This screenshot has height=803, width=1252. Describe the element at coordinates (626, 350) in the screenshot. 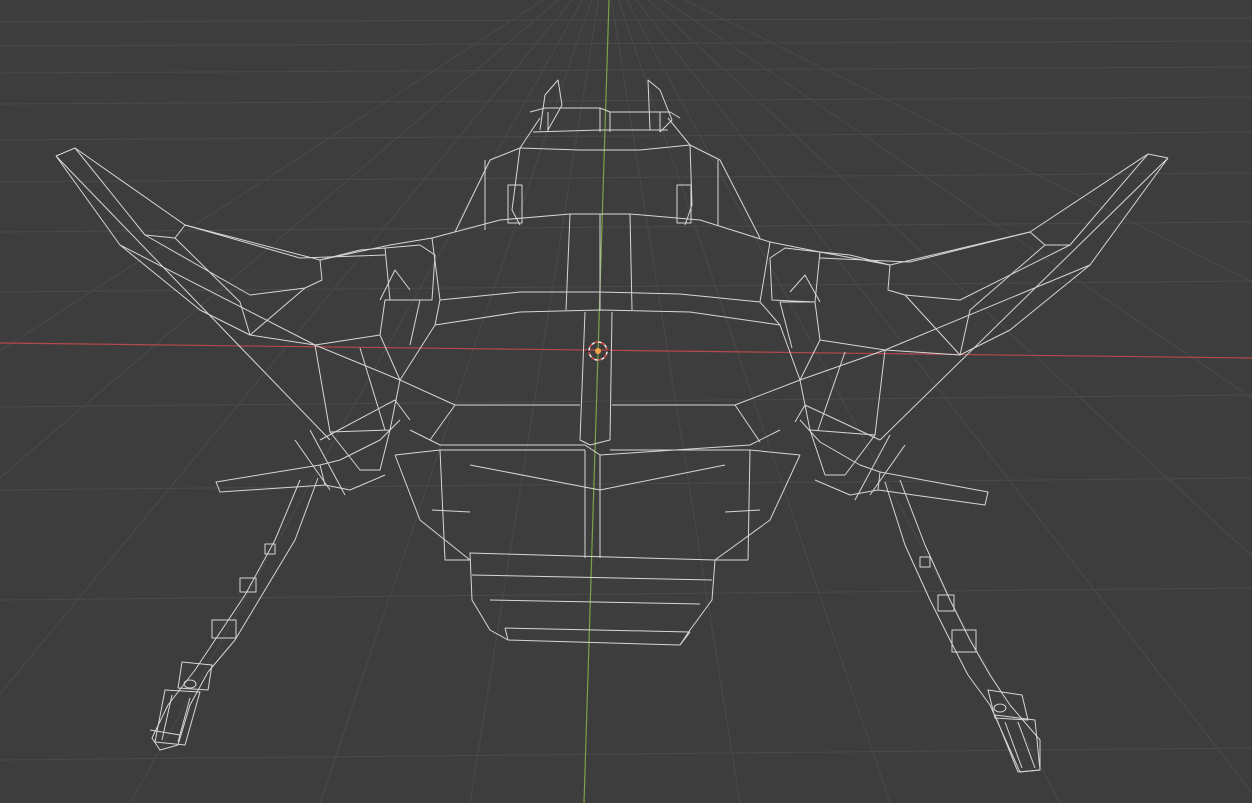

I see `x-axis-line` at that location.